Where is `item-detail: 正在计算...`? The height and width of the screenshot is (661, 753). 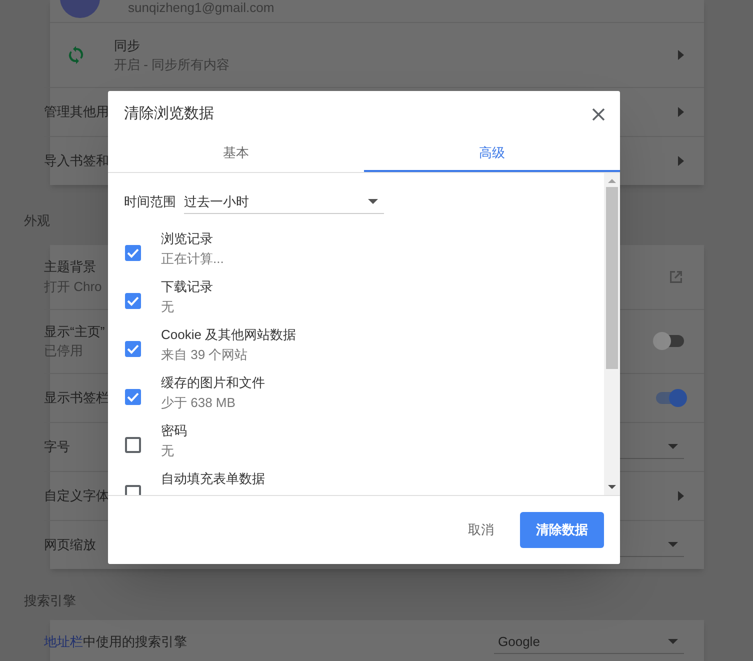
item-detail: 正在计算... is located at coordinates (192, 259).